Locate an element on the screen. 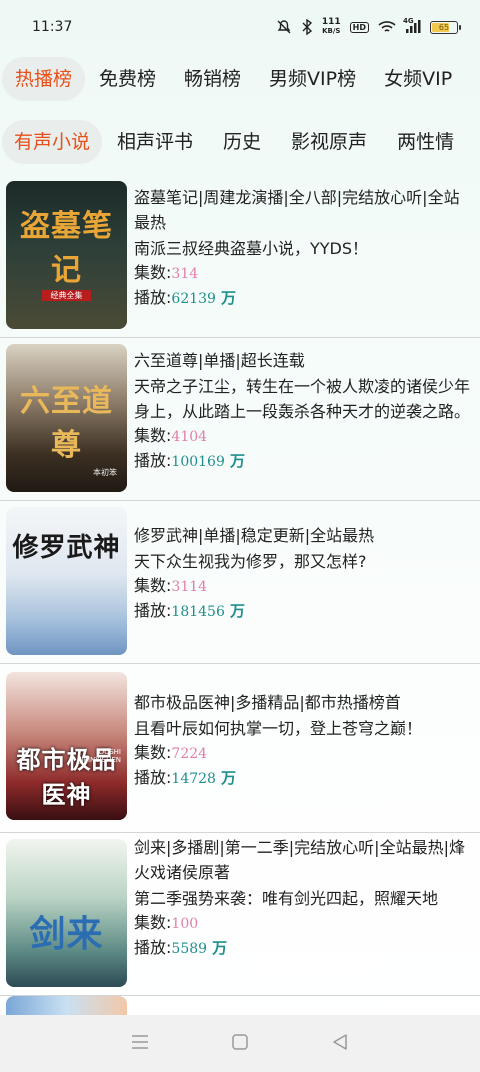 The width and height of the screenshot is (480, 1072). plays-value: 5589 is located at coordinates (189, 949).